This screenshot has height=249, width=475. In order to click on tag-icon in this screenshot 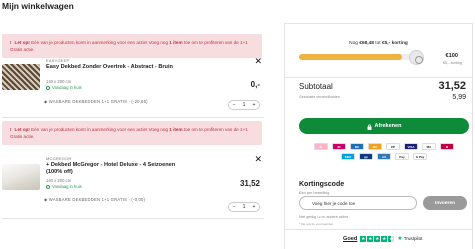, I will do `click(416, 57)`.